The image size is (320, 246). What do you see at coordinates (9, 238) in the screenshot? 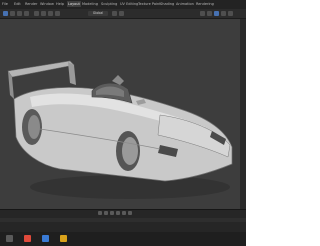
I see `start-icon` at bounding box center [9, 238].